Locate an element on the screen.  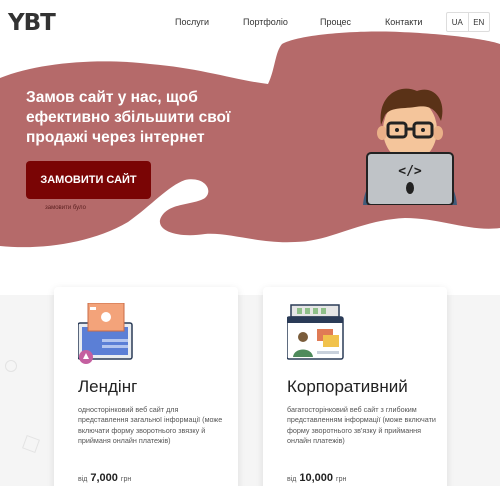
price-value: 10,000 is located at coordinates (316, 478).